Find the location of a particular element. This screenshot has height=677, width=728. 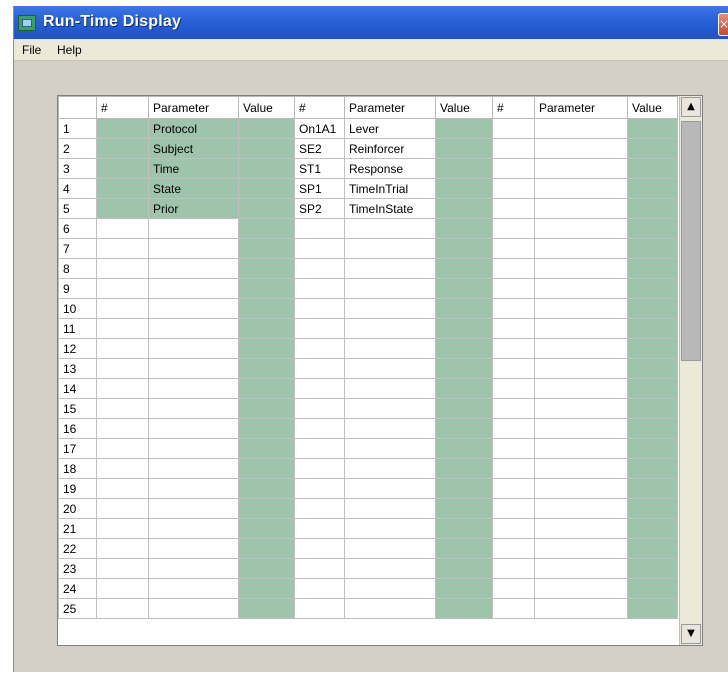

column-header: Parameter is located at coordinates (193, 107).